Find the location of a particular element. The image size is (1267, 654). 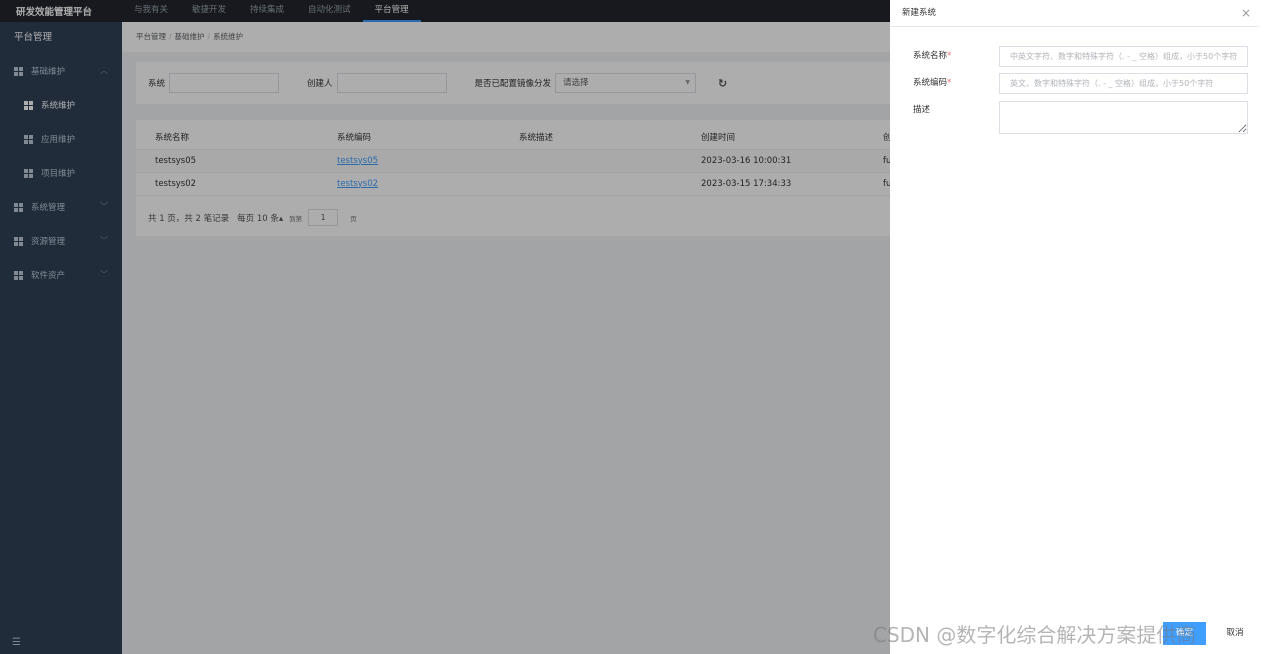

description-row: 描述 is located at coordinates (1080, 117).